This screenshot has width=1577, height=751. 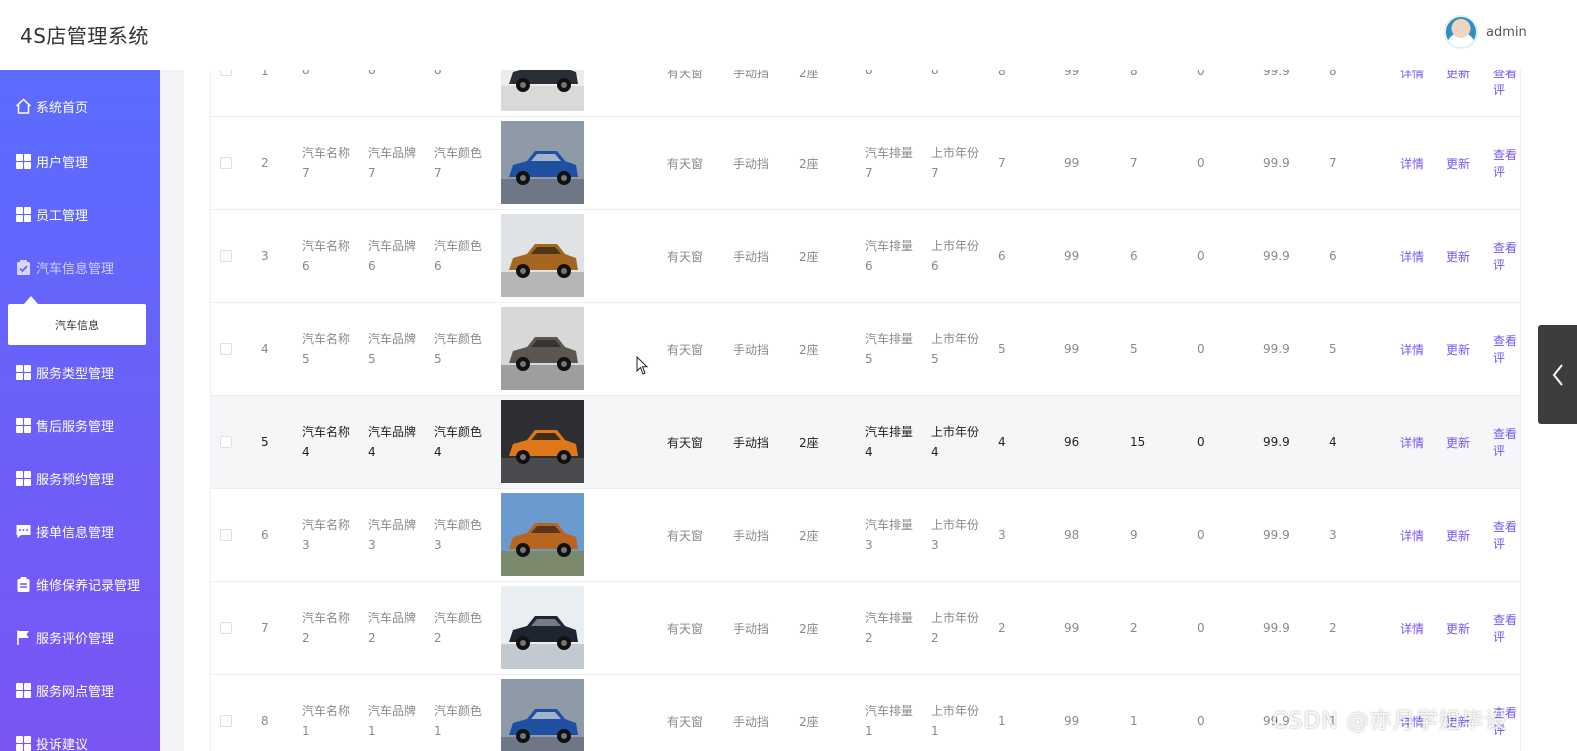 I want to click on sidebar-item-8: 接单信息管理, so click(x=80, y=531).